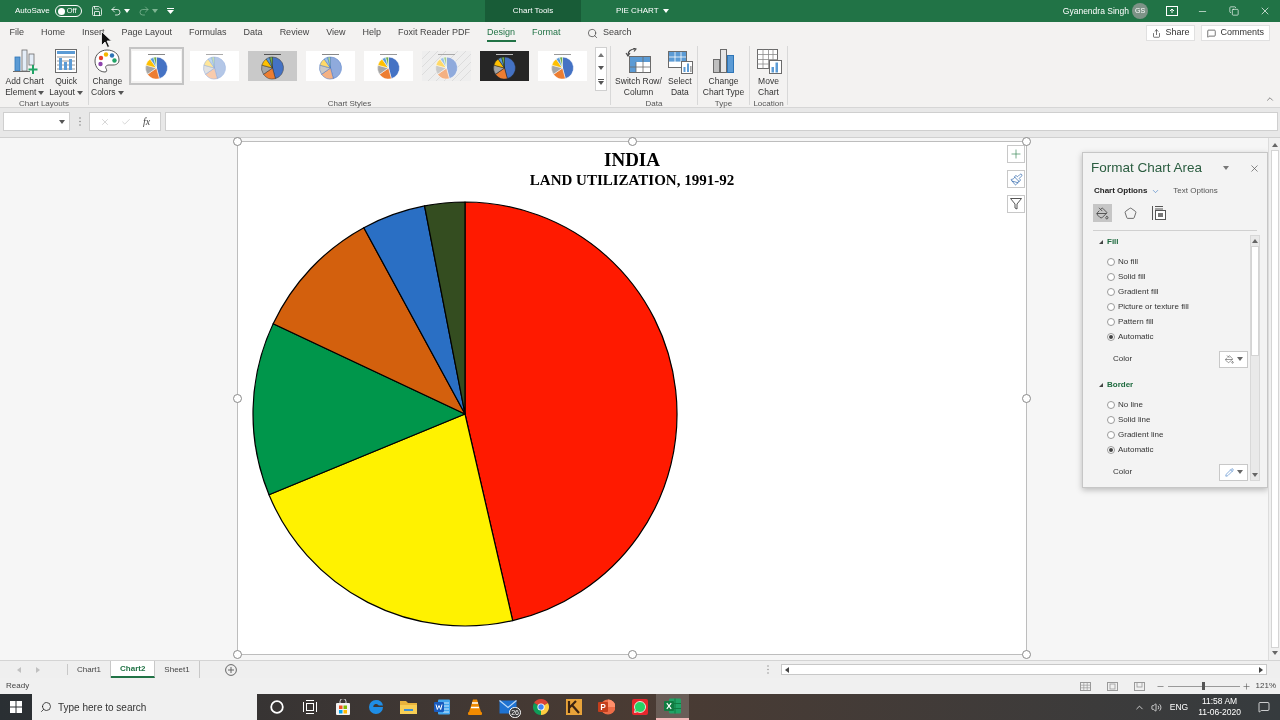 The width and height of the screenshot is (1280, 720). Describe the element at coordinates (632, 160) in the screenshot. I see `chart-title: INDIA` at that location.